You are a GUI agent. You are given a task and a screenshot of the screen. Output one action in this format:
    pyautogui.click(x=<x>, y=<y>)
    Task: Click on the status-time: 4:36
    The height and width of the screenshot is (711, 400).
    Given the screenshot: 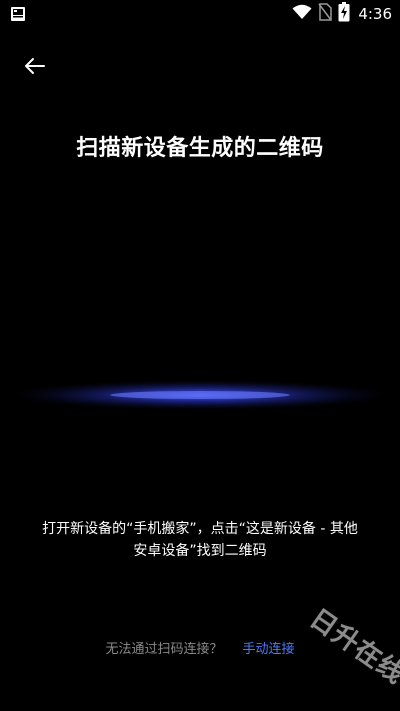 What is the action you would take?
    pyautogui.click(x=375, y=14)
    